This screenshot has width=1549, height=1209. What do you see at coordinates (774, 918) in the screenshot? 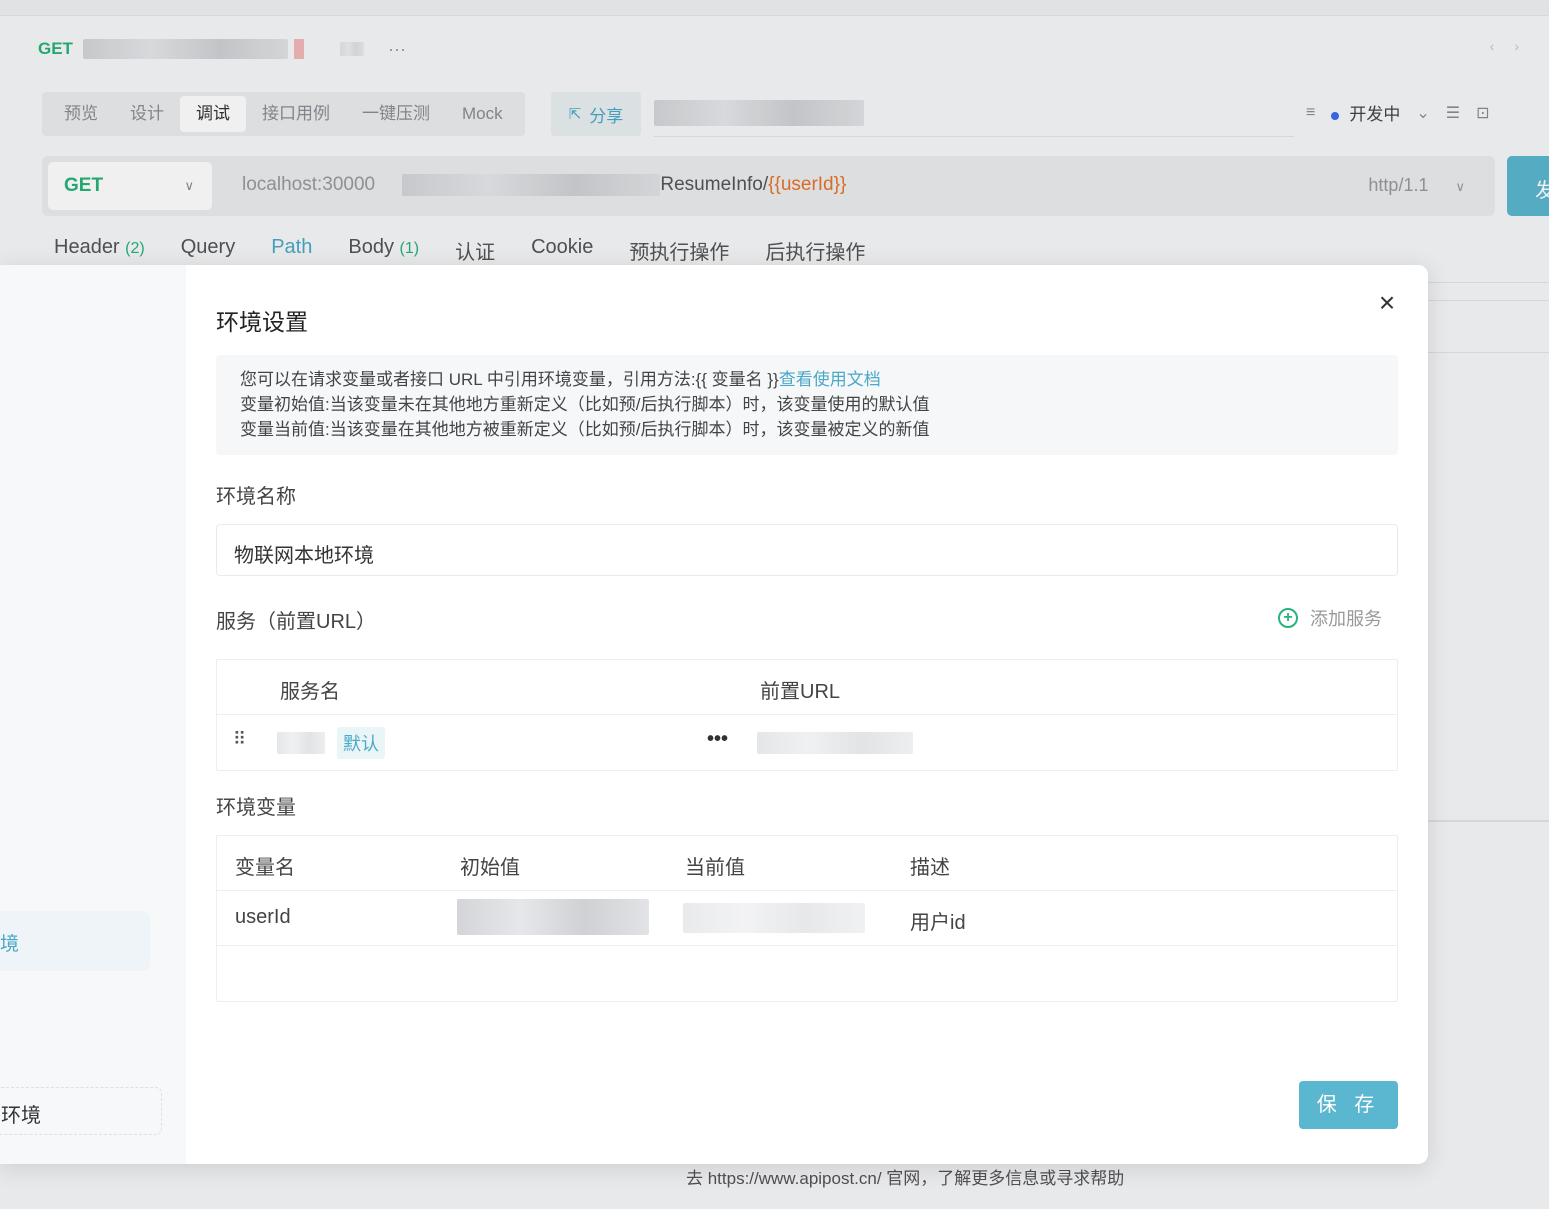
I see `current-value-blurred` at bounding box center [774, 918].